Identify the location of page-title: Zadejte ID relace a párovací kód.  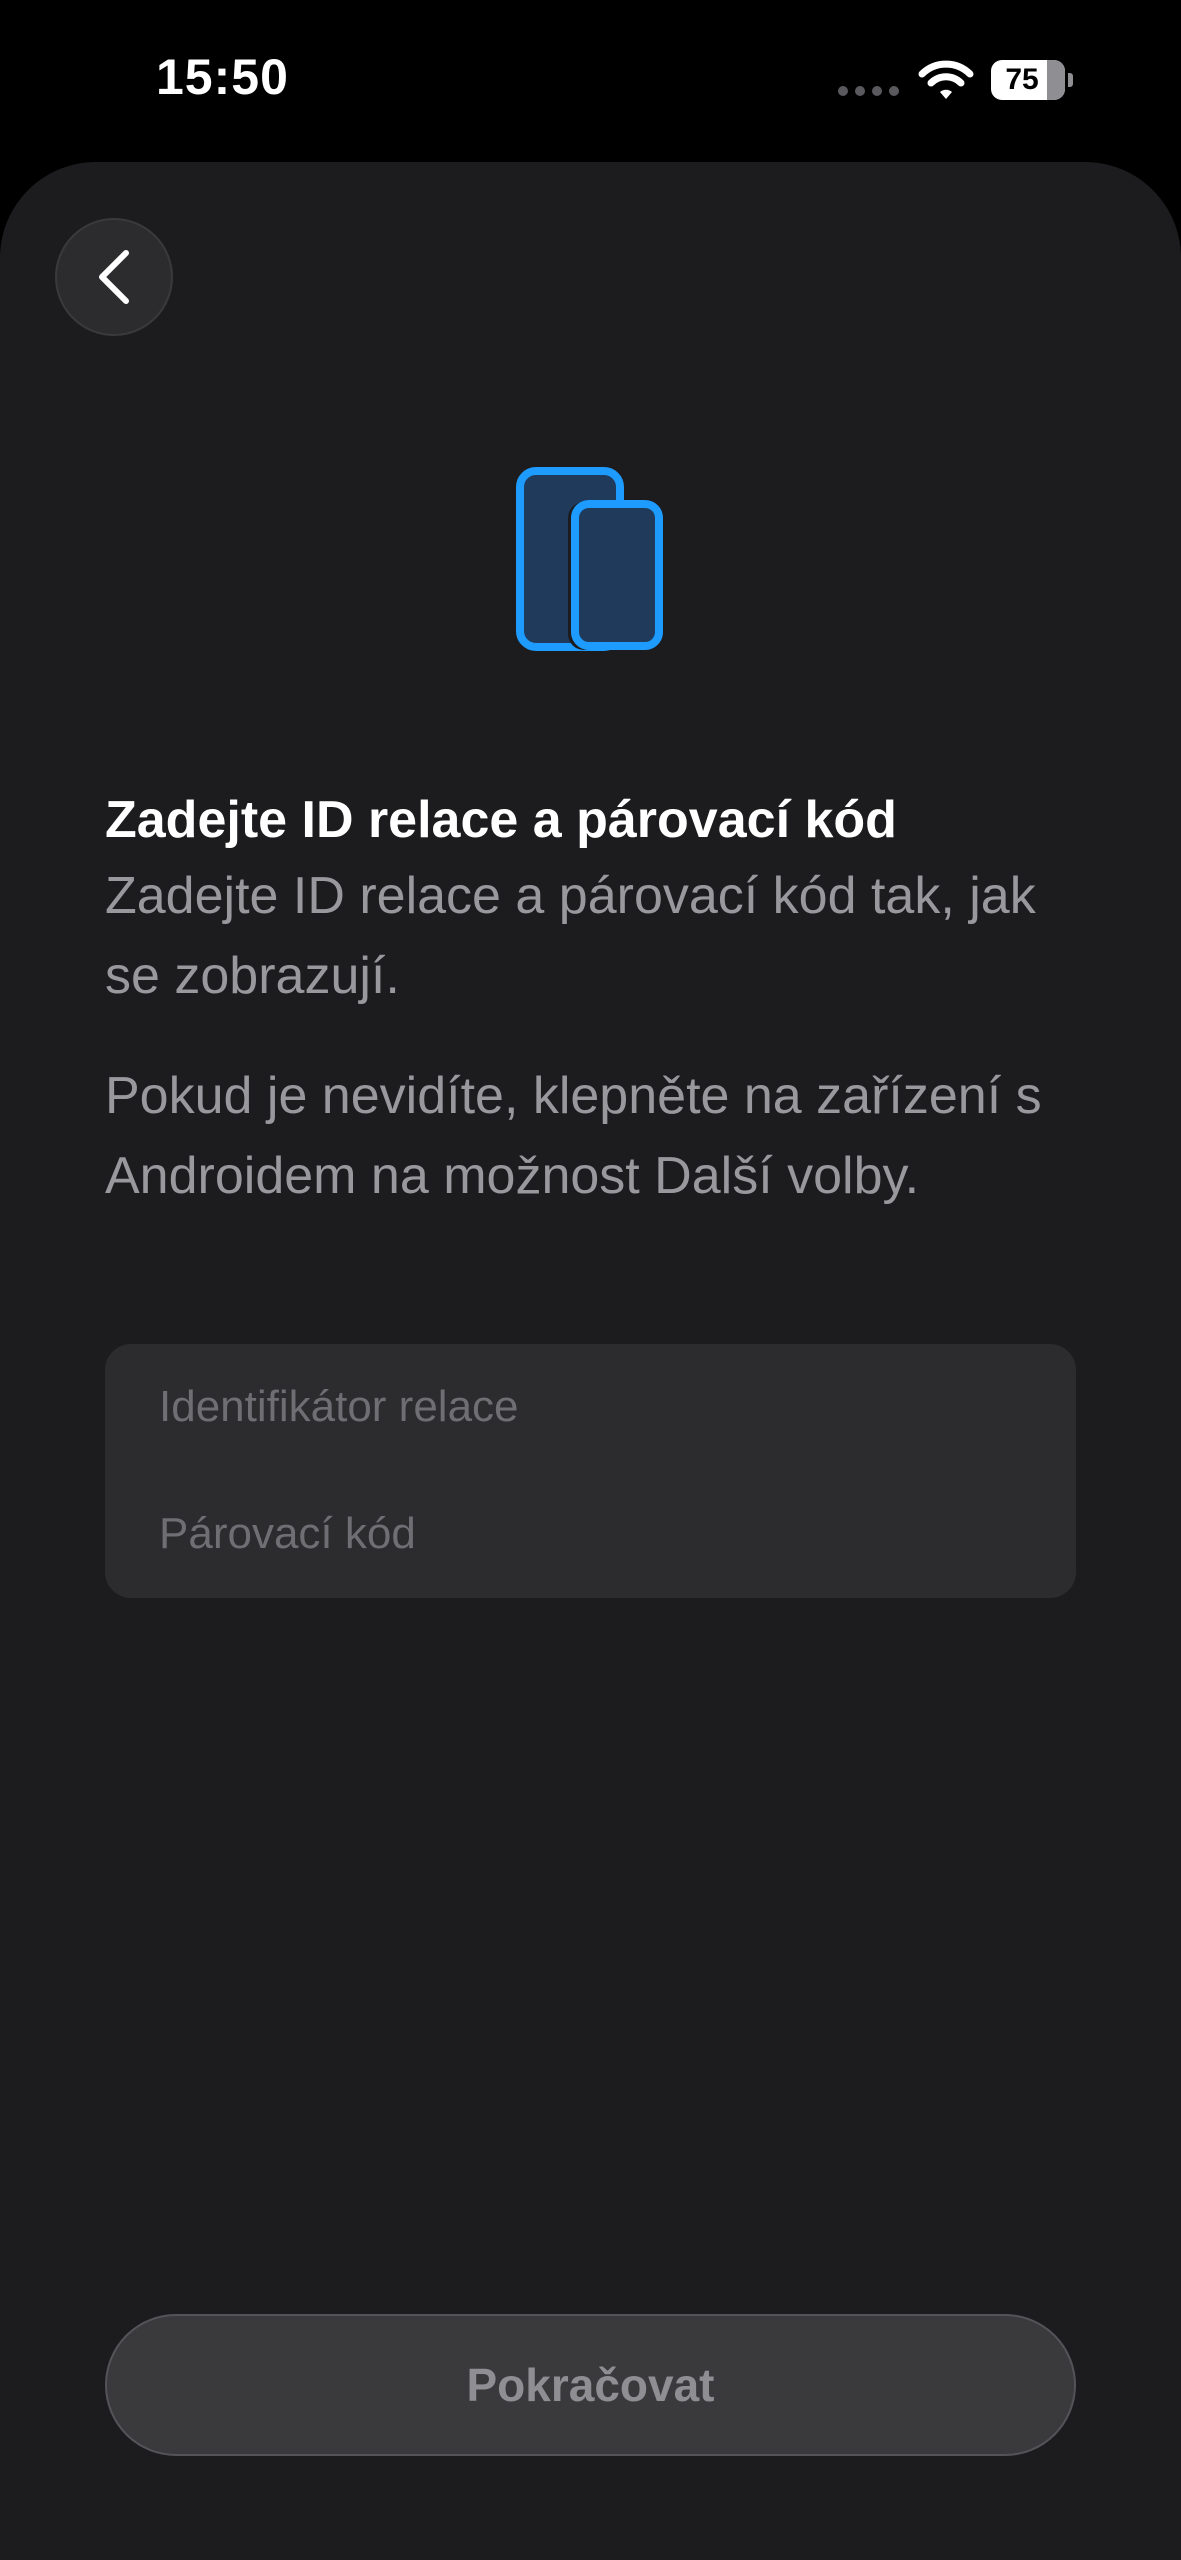
(501, 820).